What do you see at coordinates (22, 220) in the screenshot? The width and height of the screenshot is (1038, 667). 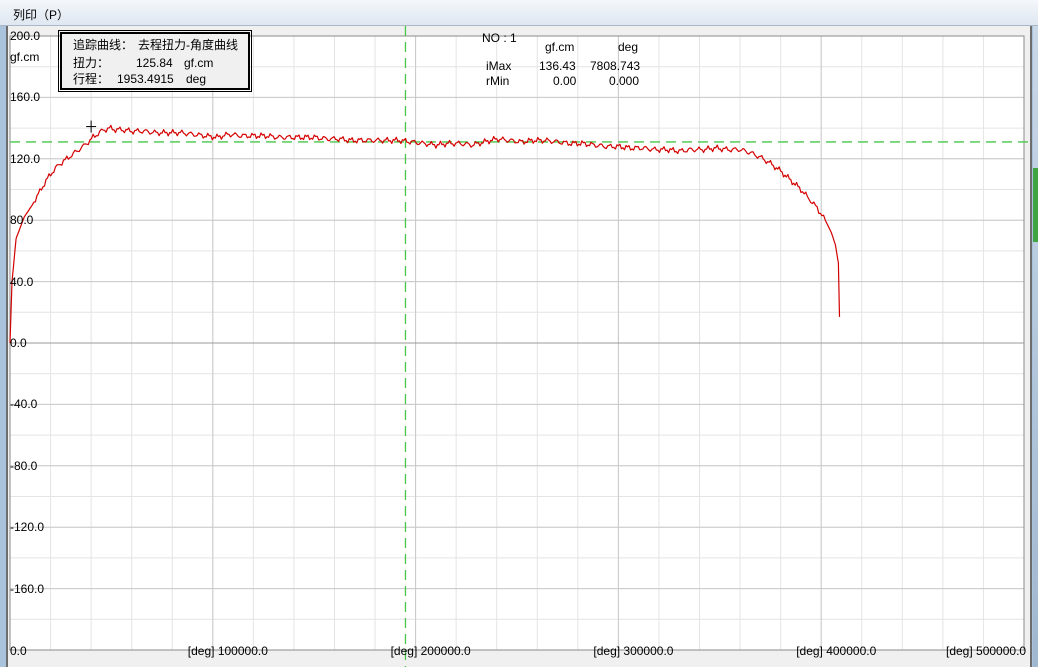 I see `y-tick-label: 80.0` at bounding box center [22, 220].